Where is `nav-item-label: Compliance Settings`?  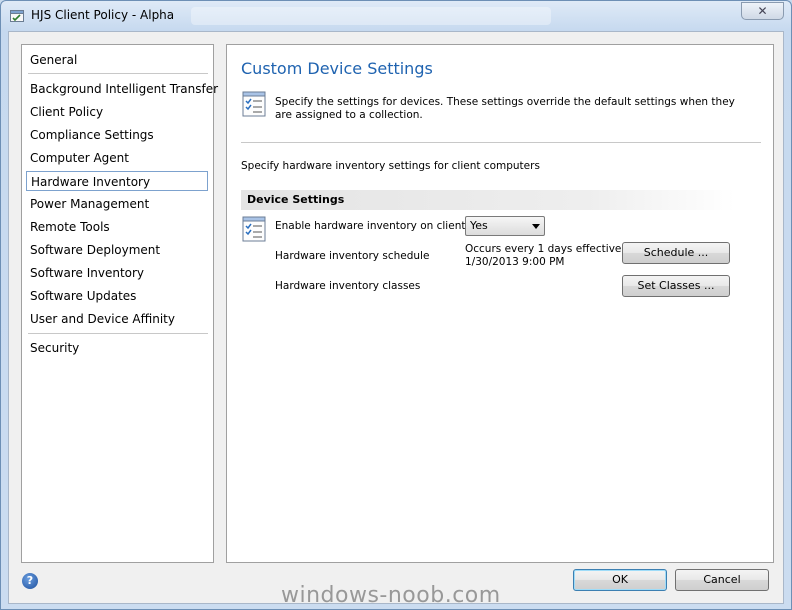 nav-item-label: Compliance Settings is located at coordinates (92, 135).